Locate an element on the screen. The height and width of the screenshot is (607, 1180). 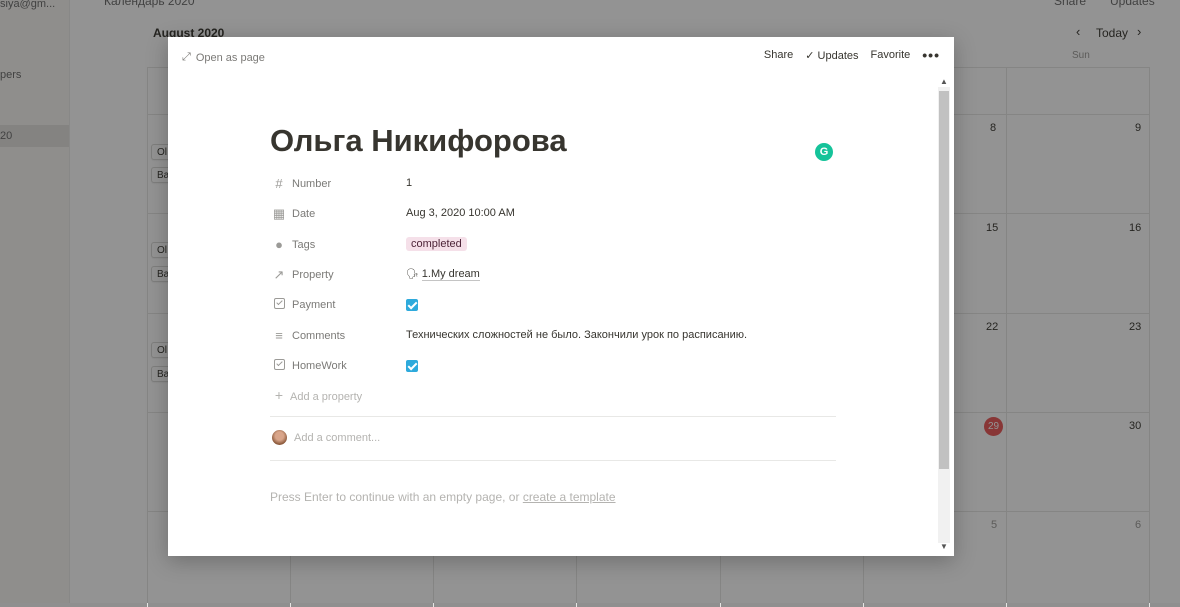
scroll-up-icon: ▲ is located at coordinates (944, 81).